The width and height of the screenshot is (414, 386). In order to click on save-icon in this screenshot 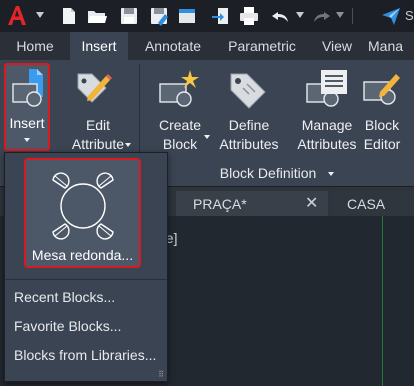, I will do `click(129, 16)`.